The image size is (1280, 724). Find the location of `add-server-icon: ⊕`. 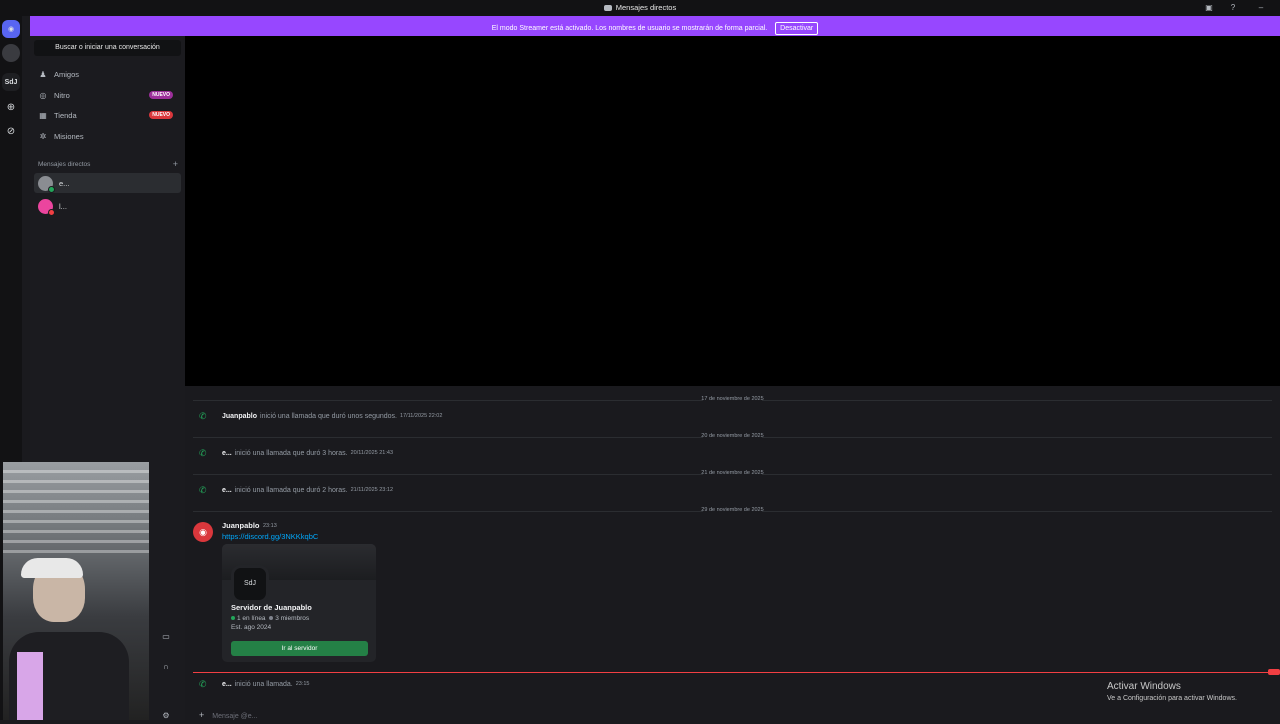

add-server-icon: ⊕ is located at coordinates (11, 107).